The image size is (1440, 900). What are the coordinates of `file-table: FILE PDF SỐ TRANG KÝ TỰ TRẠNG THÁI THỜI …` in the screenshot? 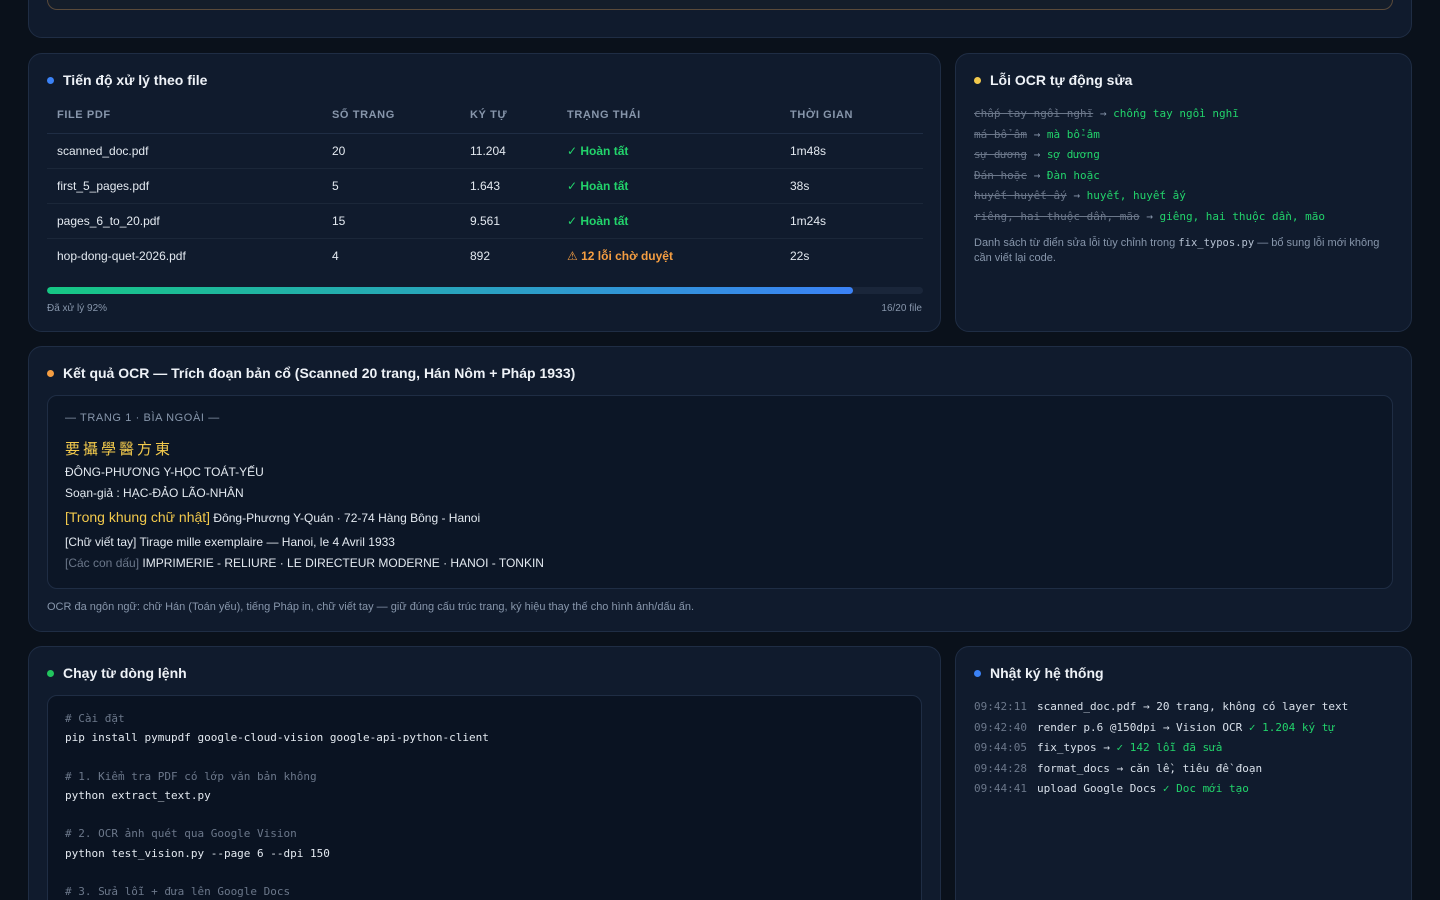 It's located at (485, 185).